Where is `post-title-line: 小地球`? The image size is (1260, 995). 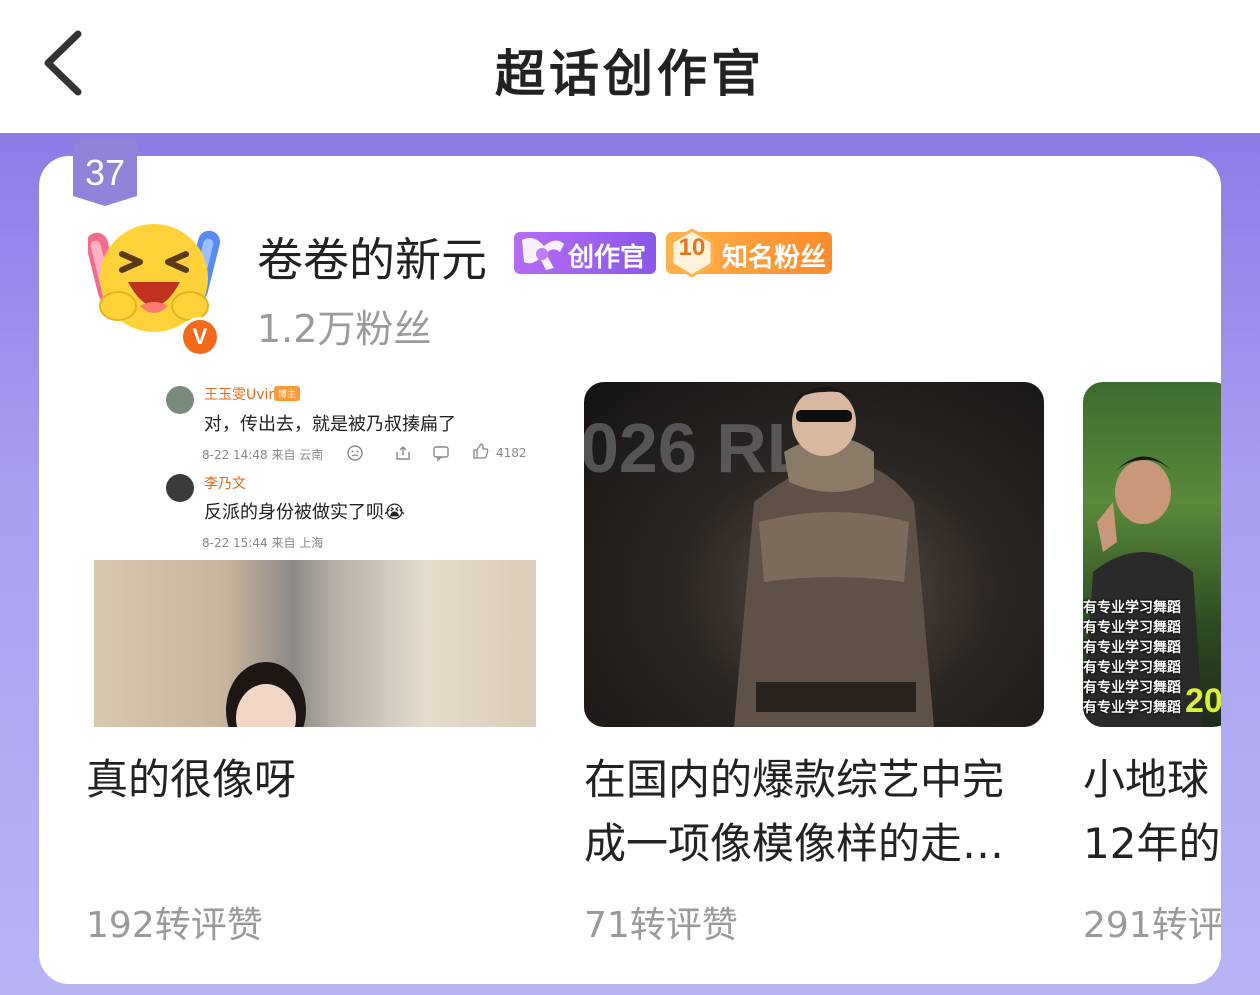 post-title-line: 小地球 is located at coordinates (1146, 779).